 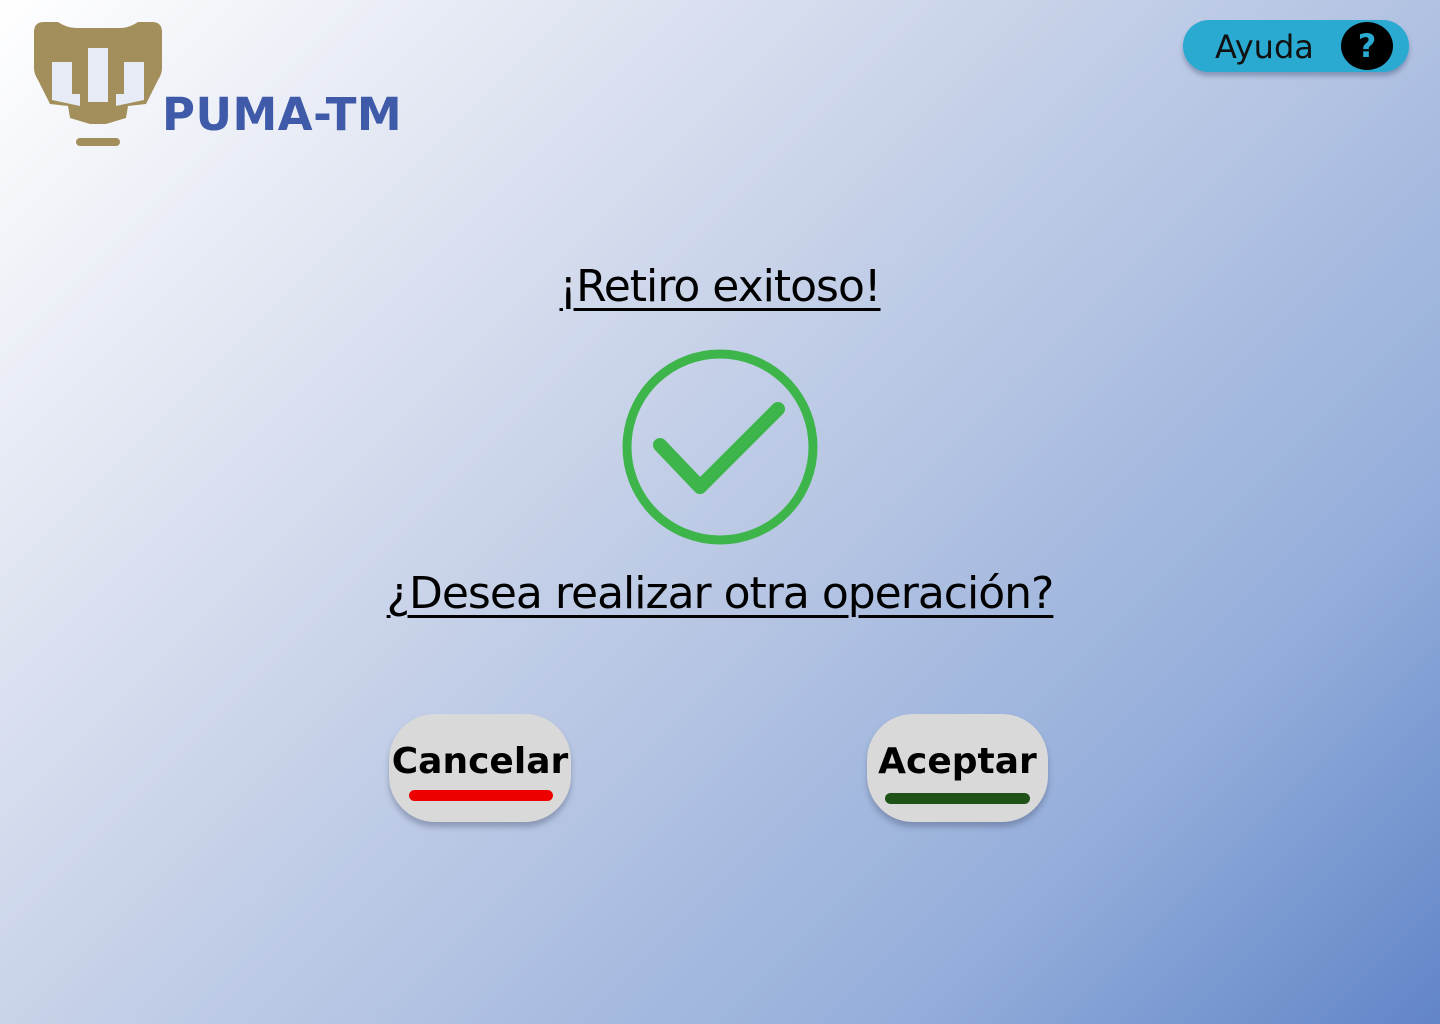 What do you see at coordinates (480, 761) in the screenshot?
I see `cancel-button-label: Cancelar` at bounding box center [480, 761].